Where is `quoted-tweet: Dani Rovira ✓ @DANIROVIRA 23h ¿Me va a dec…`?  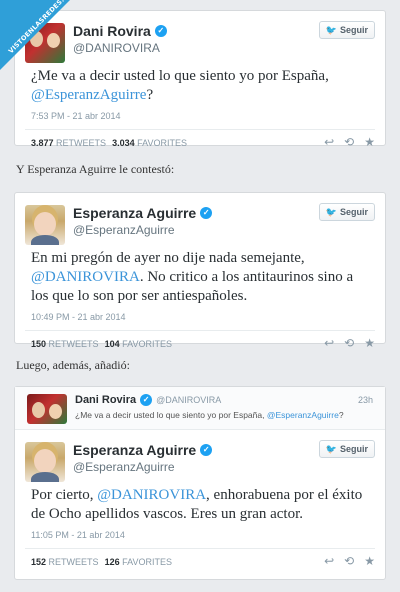
quoted-tweet: Dani Rovira ✓ @DANIROVIRA 23h ¿Me va a dec… is located at coordinates (200, 408).